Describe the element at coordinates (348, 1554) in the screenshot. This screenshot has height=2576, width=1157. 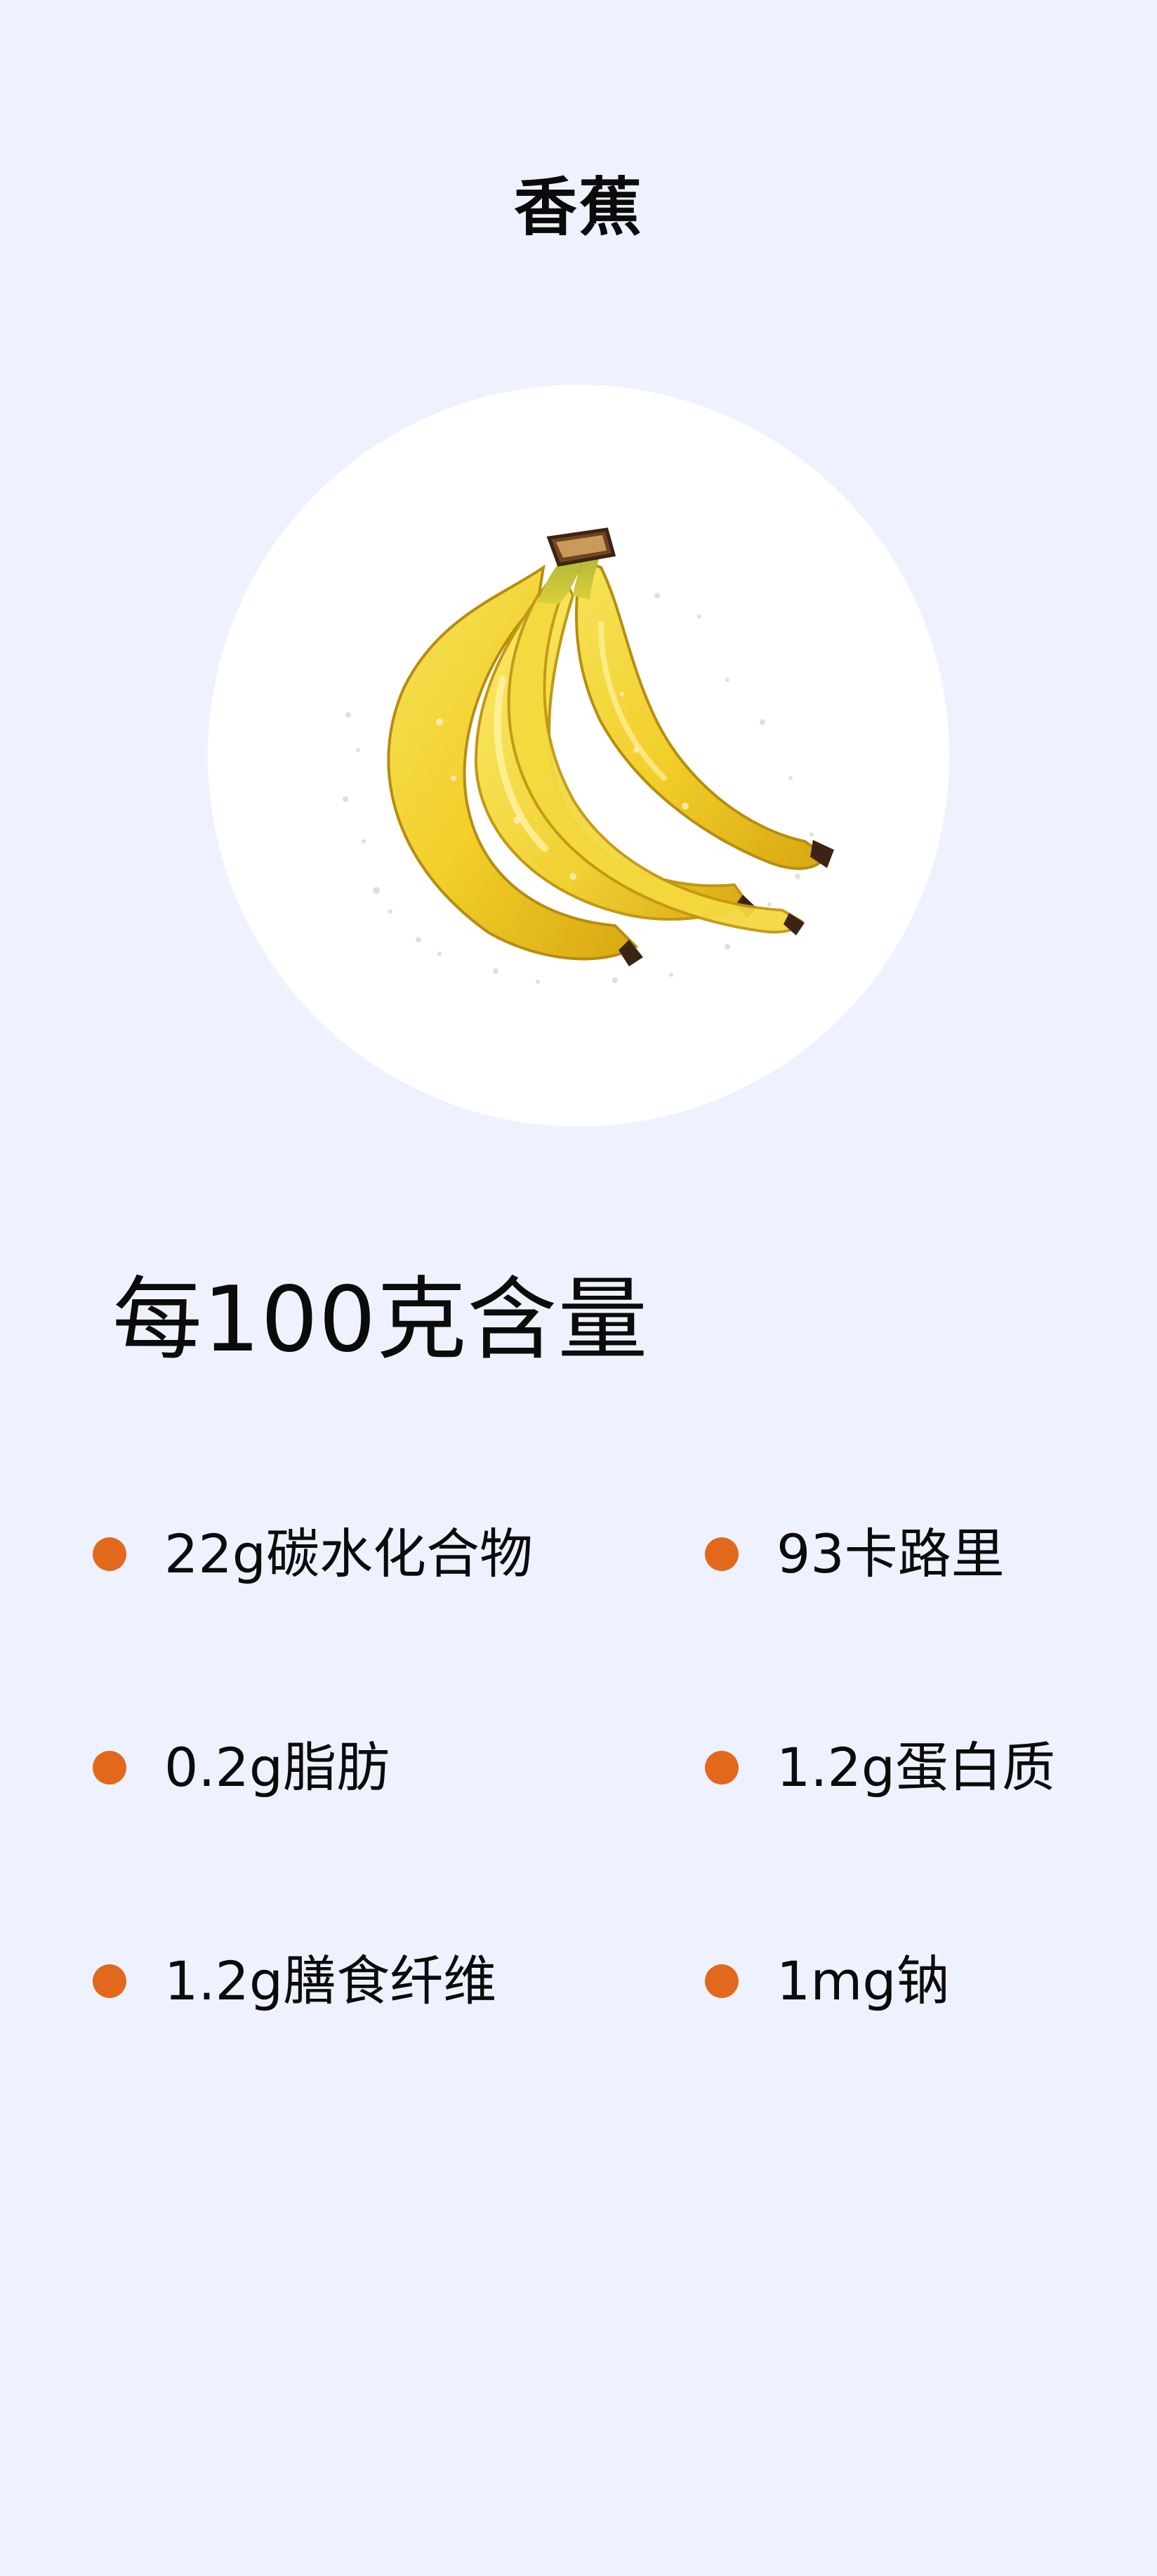
I see `nutrient-label: 22g碳水化合物` at that location.